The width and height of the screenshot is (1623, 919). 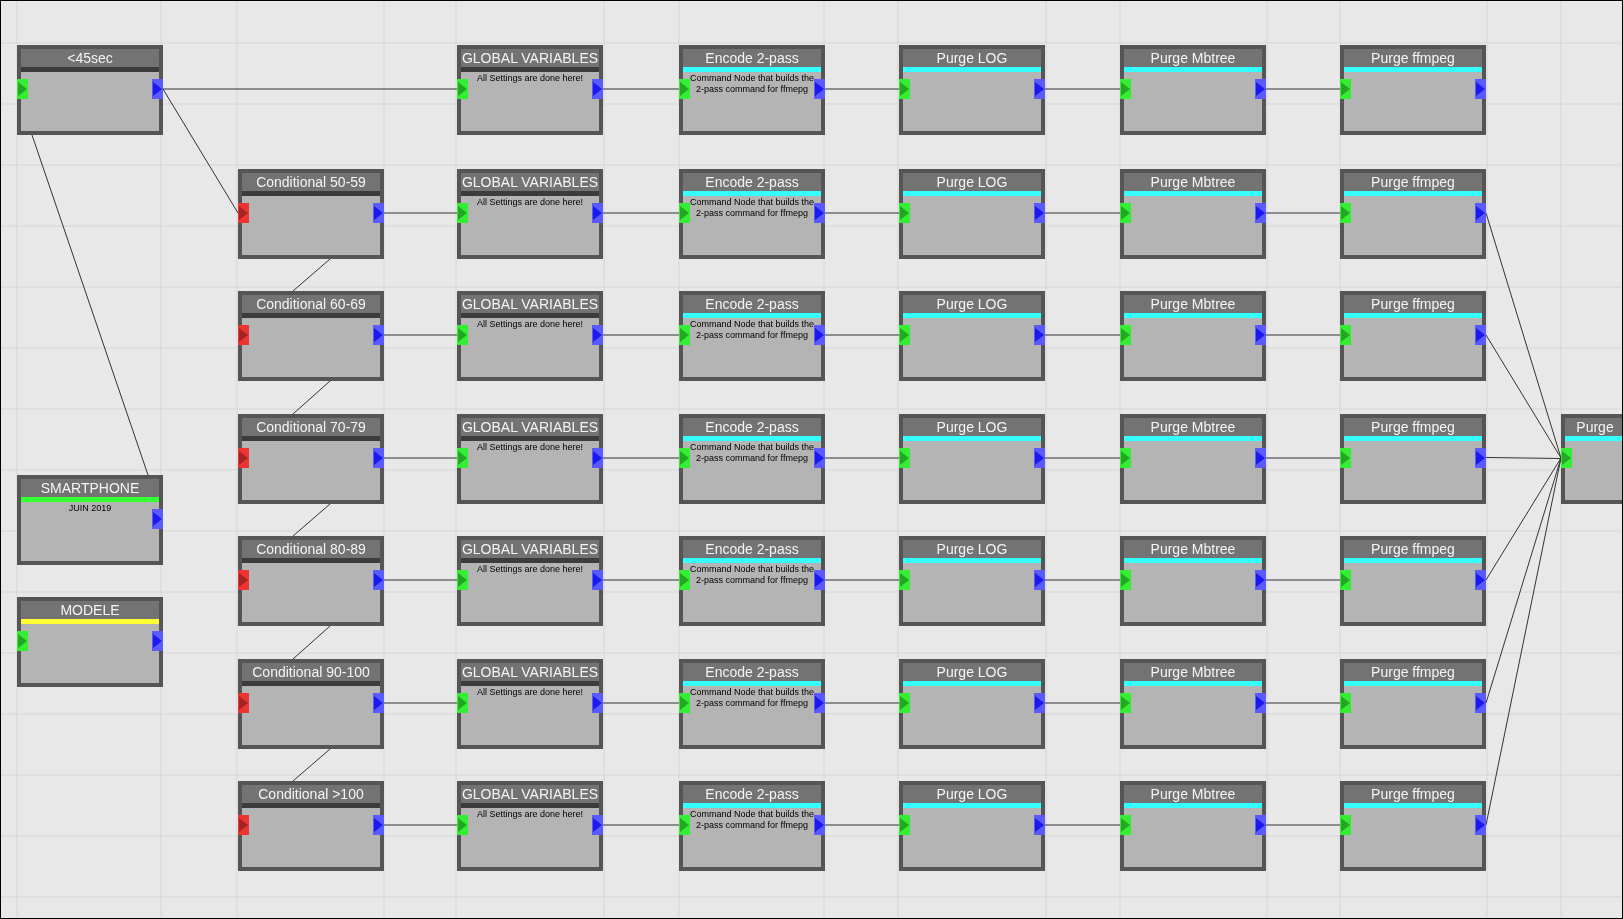 What do you see at coordinates (90, 642) in the screenshot?
I see `node-card: MODELE` at bounding box center [90, 642].